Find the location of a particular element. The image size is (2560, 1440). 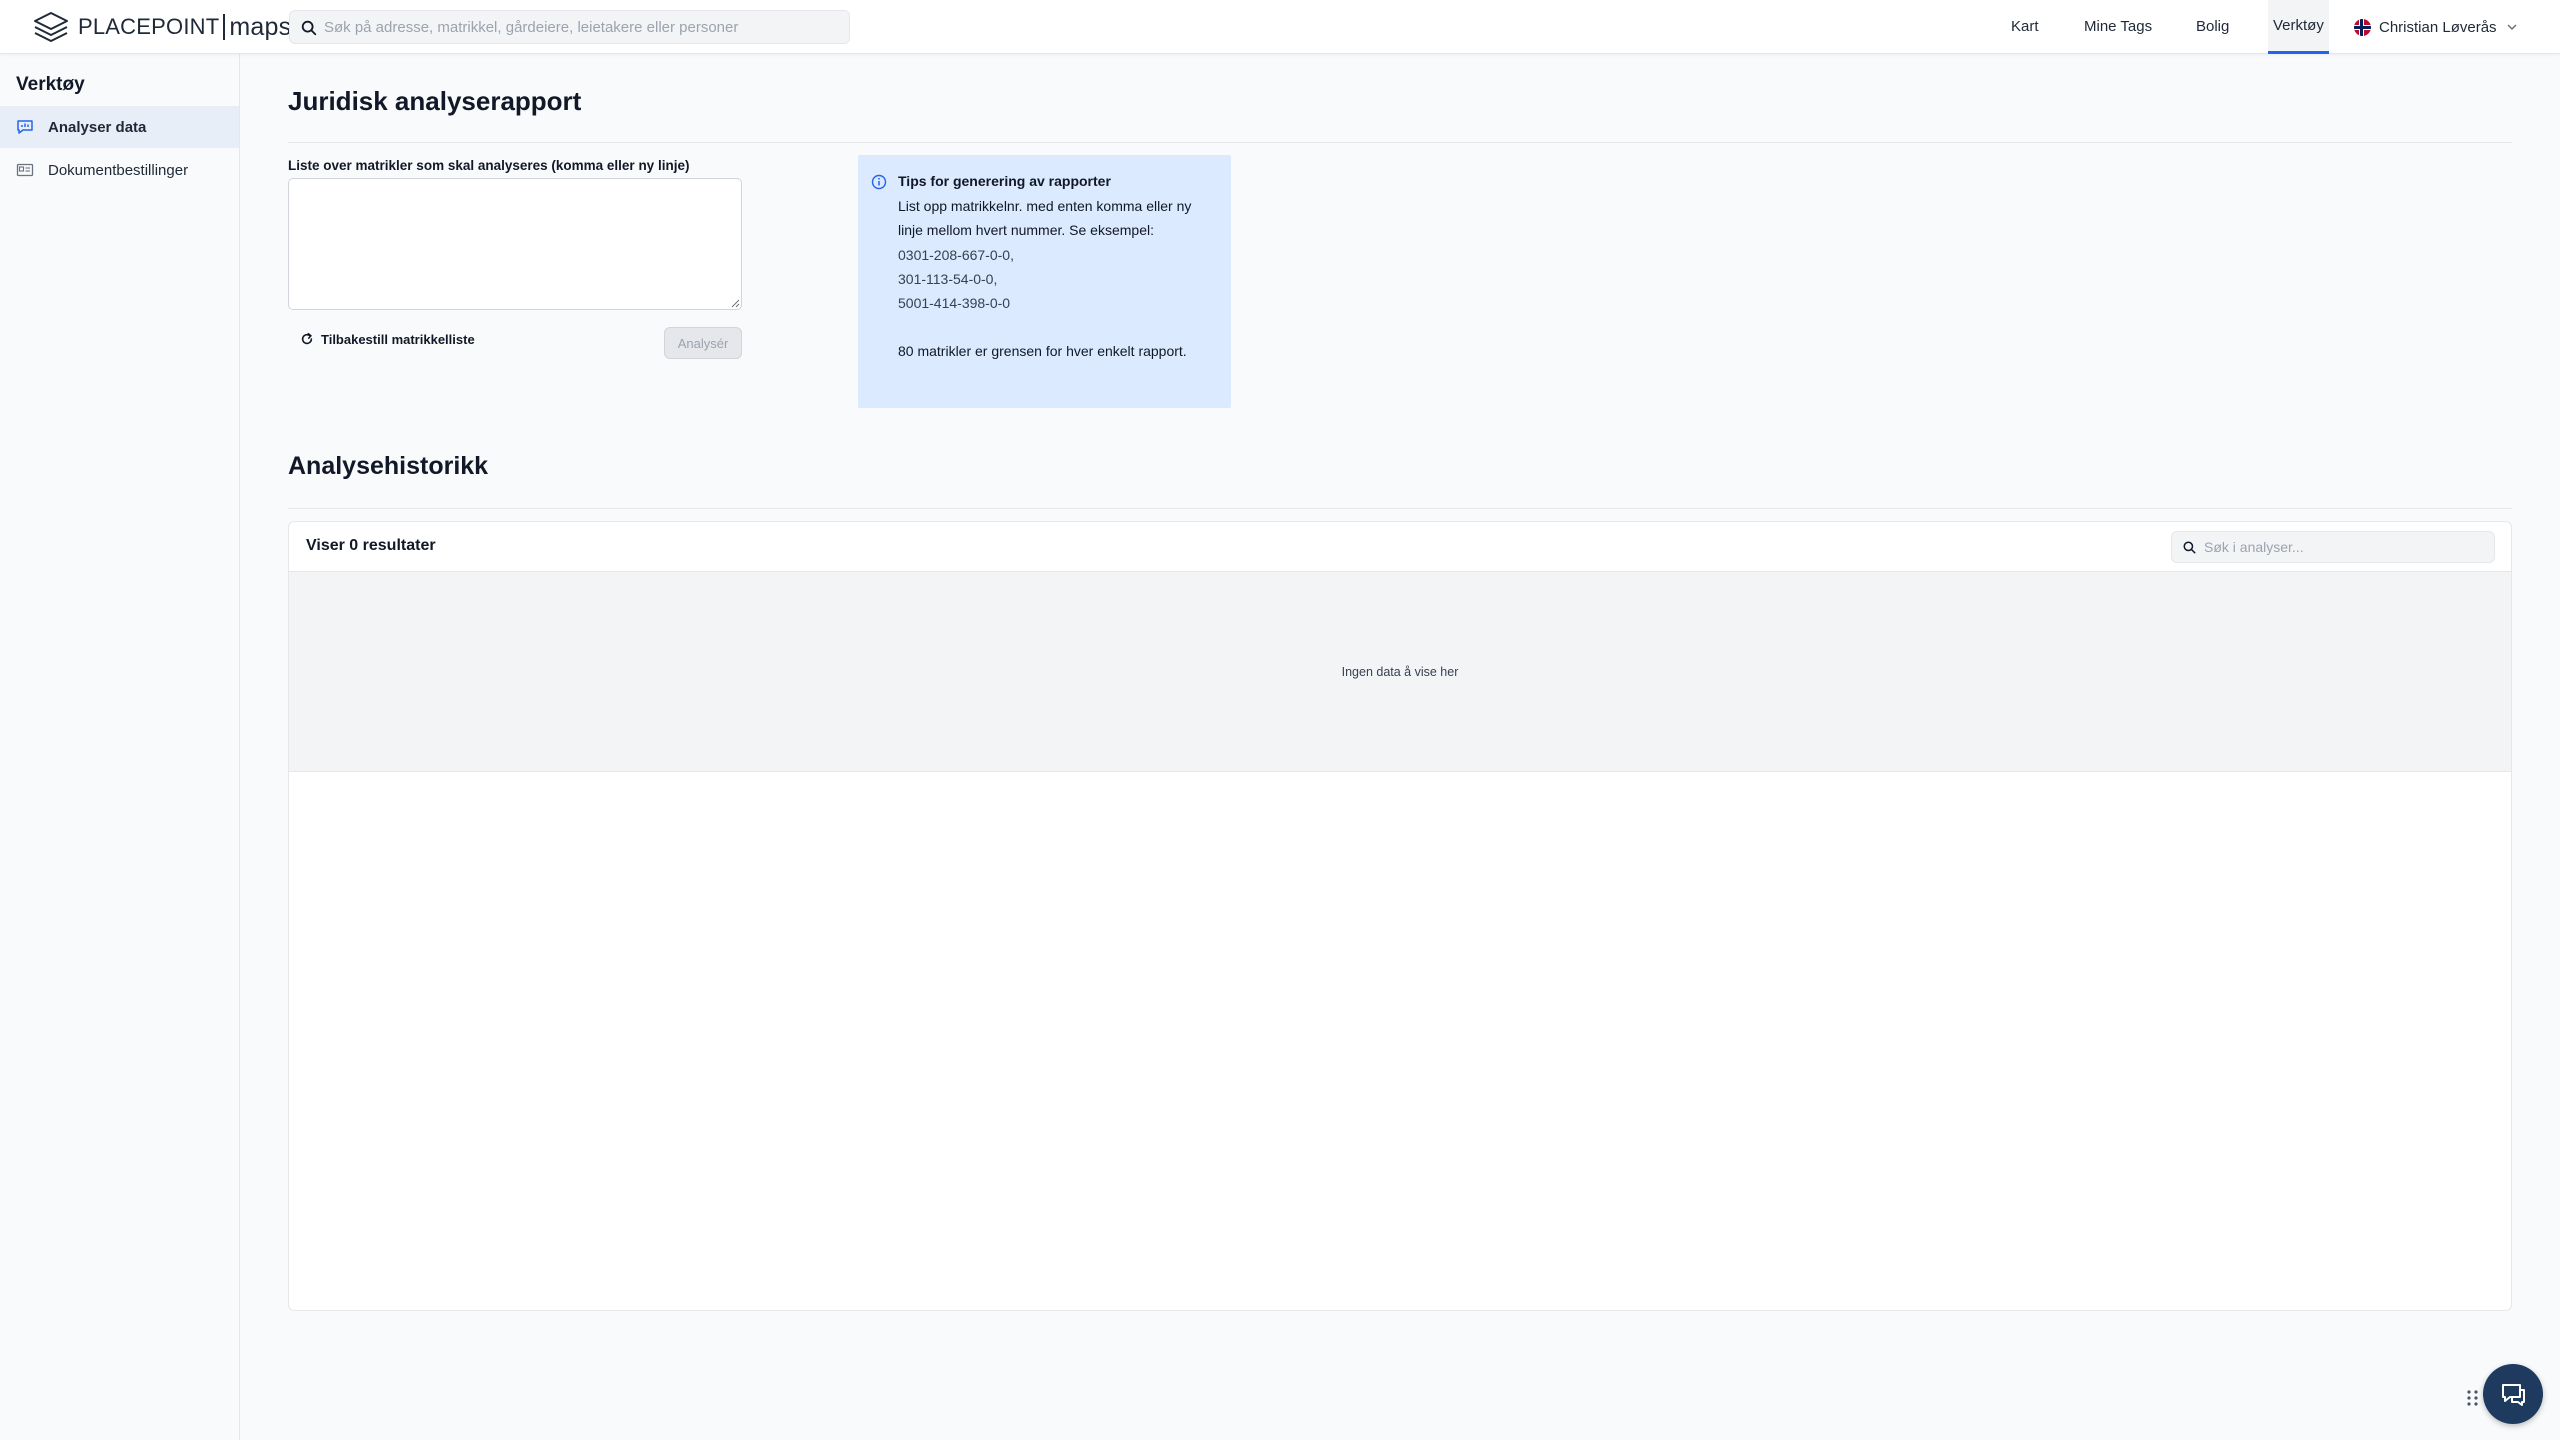

tips-example: 301-113-54-0-0, is located at coordinates (948, 279).